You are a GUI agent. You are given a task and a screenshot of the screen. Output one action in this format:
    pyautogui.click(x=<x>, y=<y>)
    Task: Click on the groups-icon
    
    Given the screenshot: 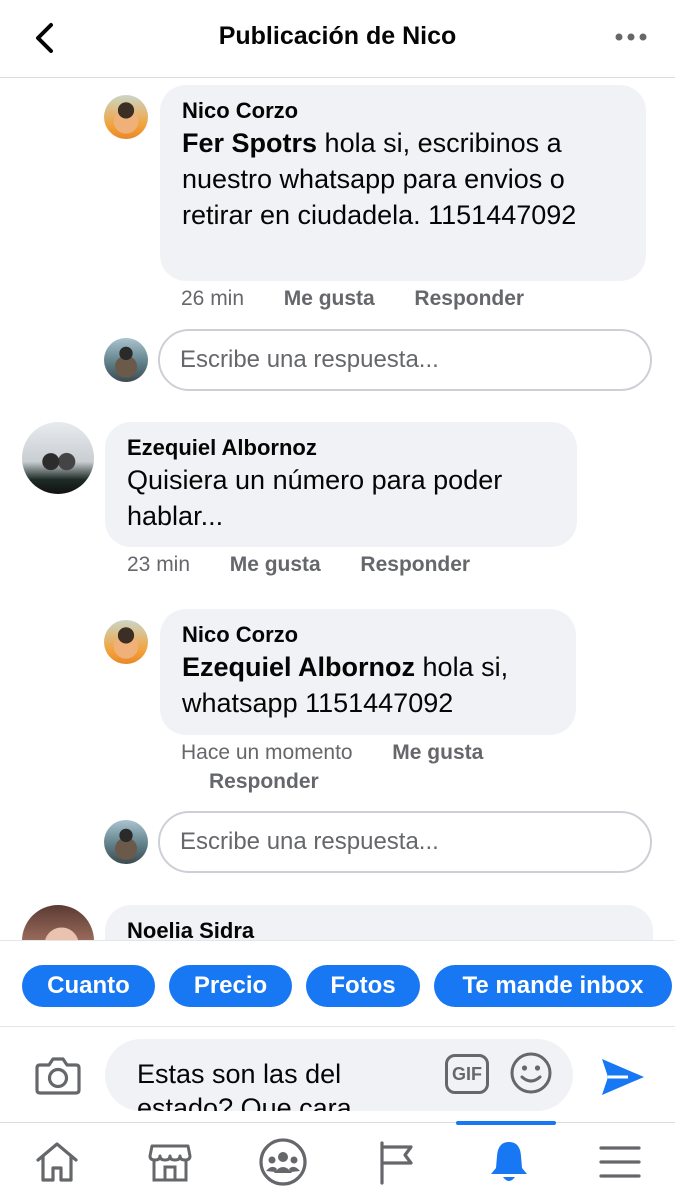 What is the action you would take?
    pyautogui.click(x=283, y=1162)
    